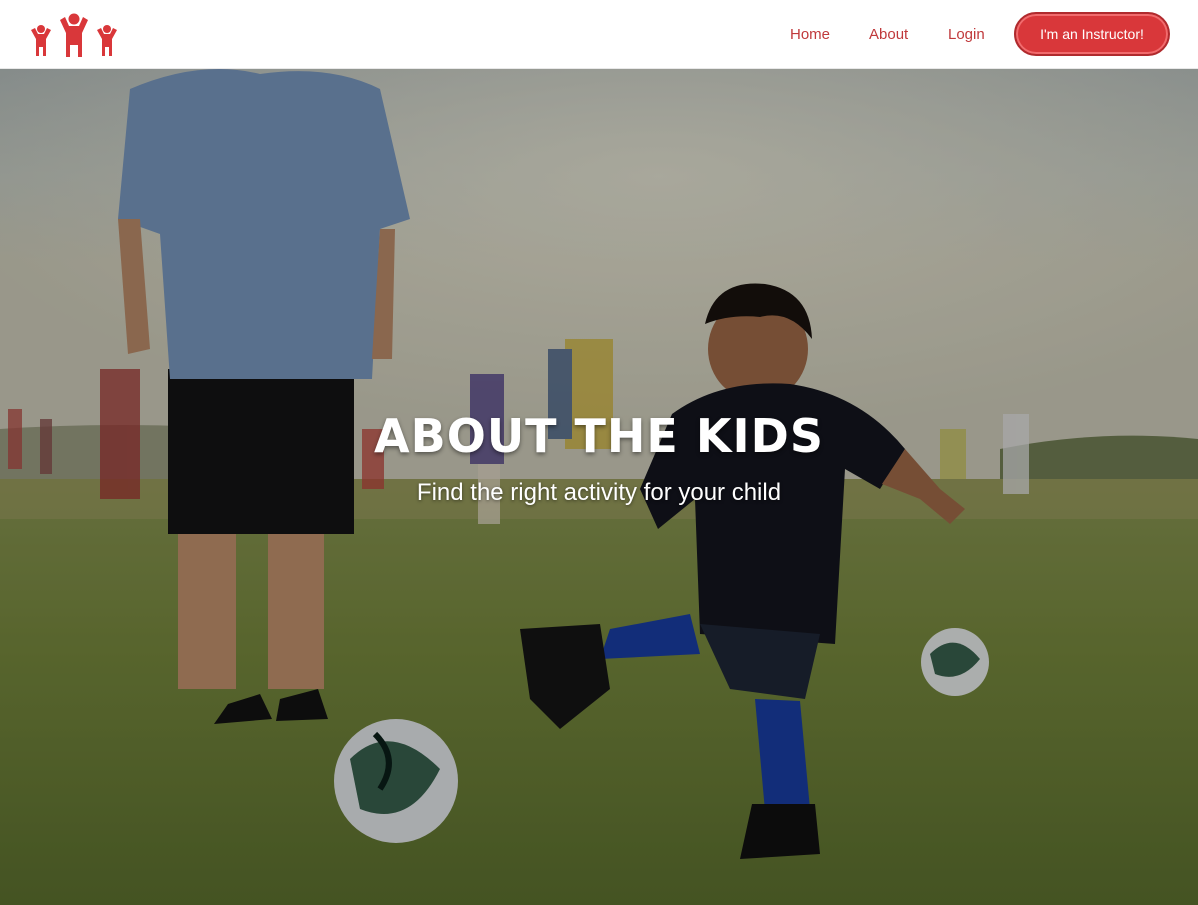  I want to click on navbar: Home About Login I'm an Instructor!, so click(599, 34).